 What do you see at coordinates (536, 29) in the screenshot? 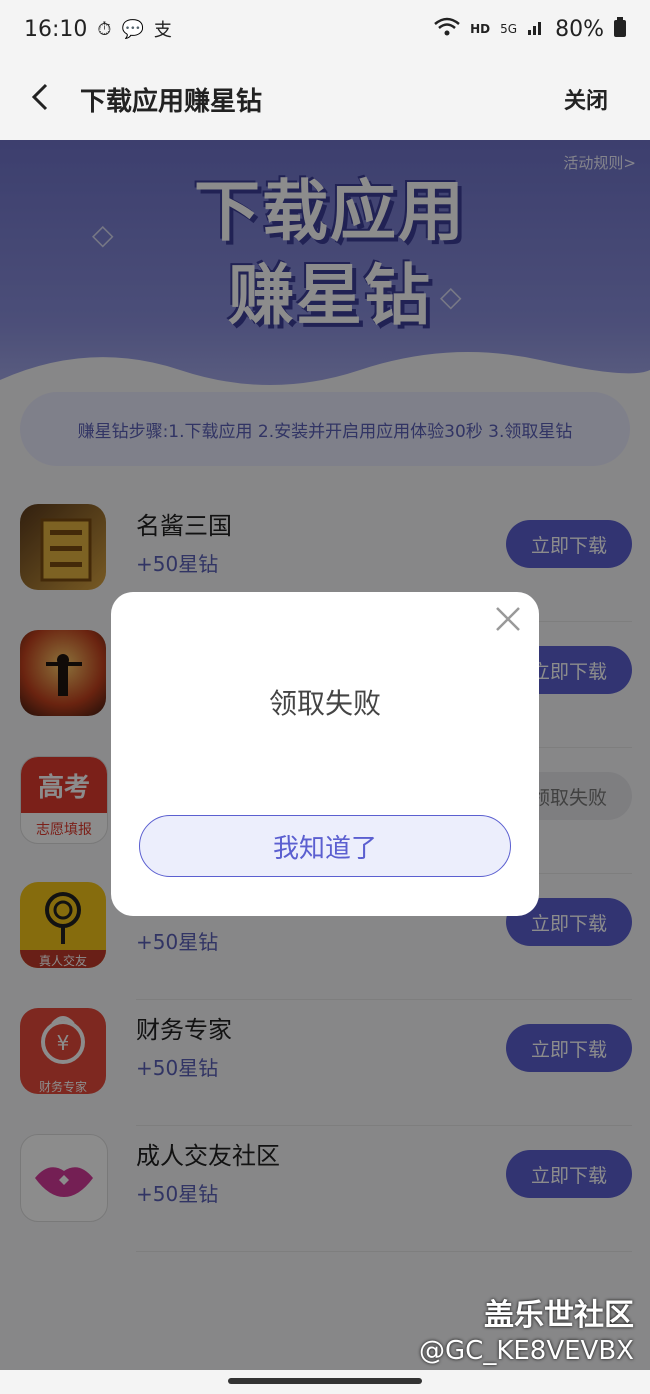
I see `signal-icon` at bounding box center [536, 29].